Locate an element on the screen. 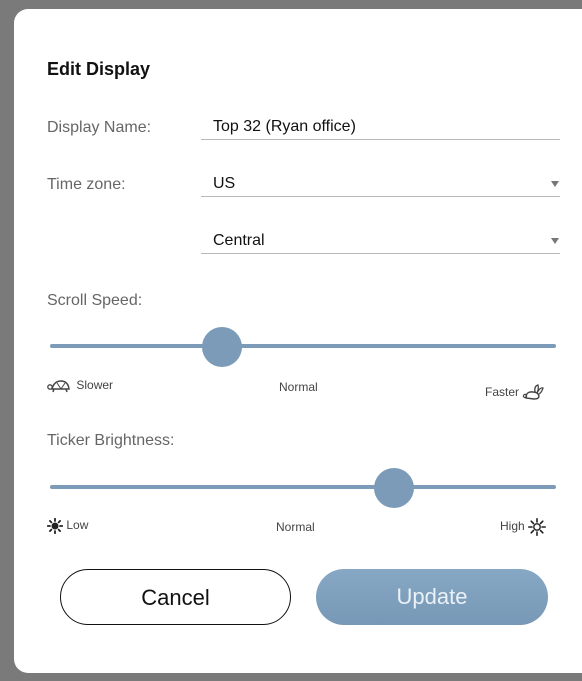 This screenshot has width=582, height=681. scroll-speed-track is located at coordinates (303, 346).